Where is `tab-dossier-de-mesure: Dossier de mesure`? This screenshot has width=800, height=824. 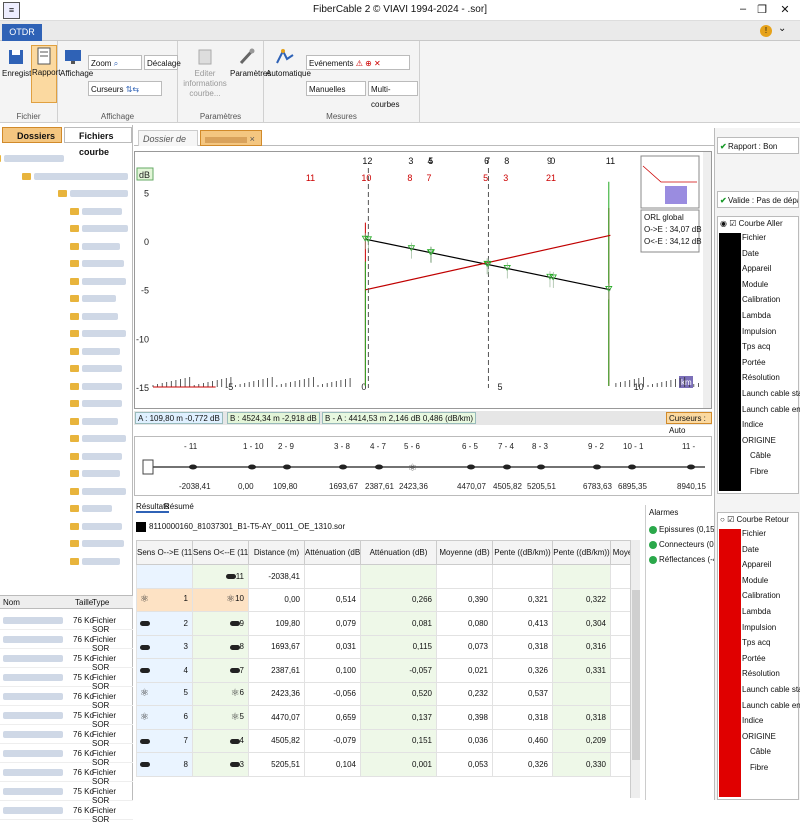
tab-dossier-de-mesure: Dossier de mesure is located at coordinates (168, 145).